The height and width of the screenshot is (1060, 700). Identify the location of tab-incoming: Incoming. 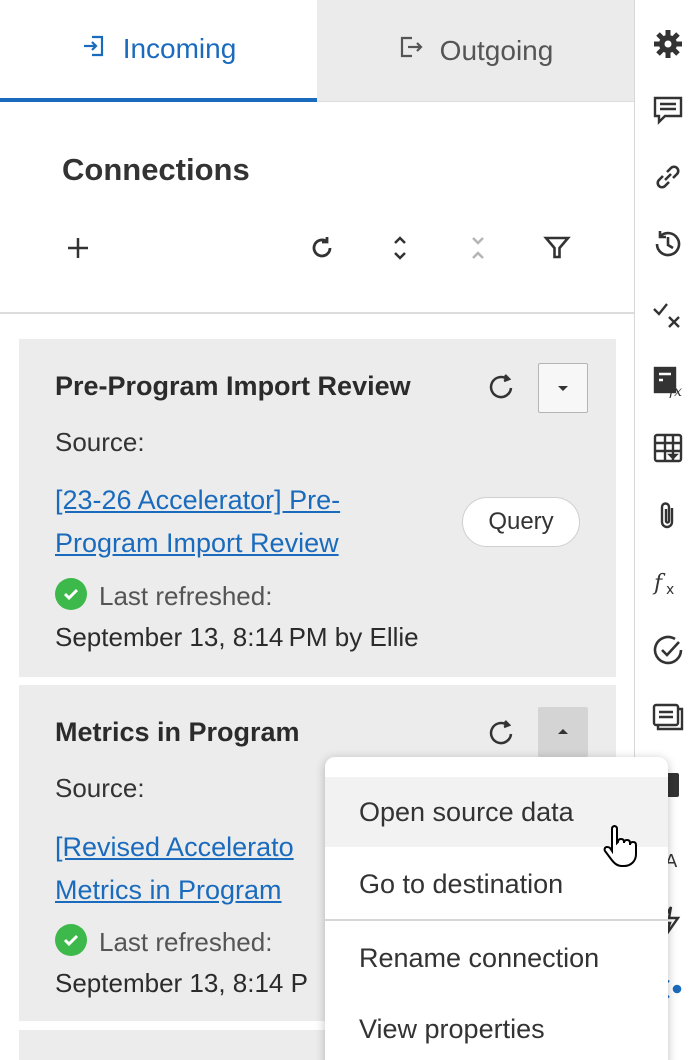
(158, 51).